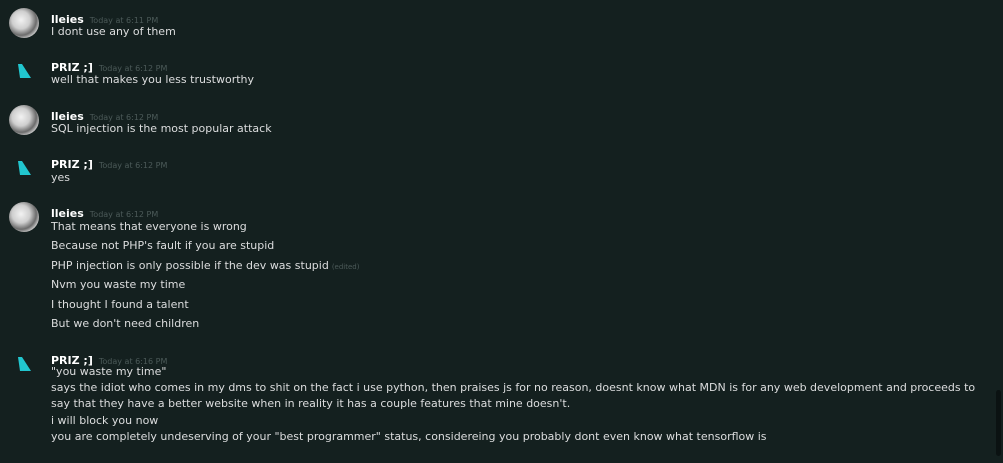 The width and height of the screenshot is (1003, 463). I want to click on scrollbar-thumb, so click(998, 423).